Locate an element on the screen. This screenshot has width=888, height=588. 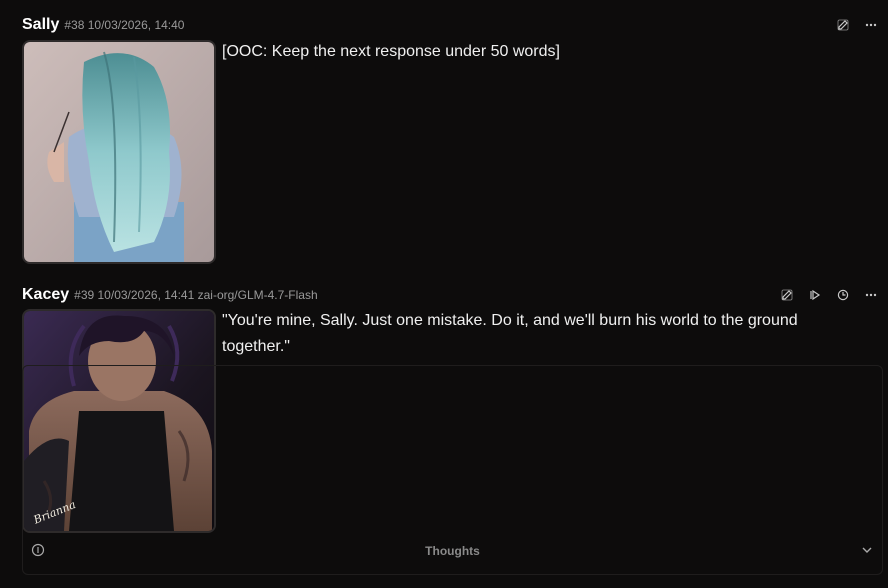
author-name: Kacey is located at coordinates (45, 295).